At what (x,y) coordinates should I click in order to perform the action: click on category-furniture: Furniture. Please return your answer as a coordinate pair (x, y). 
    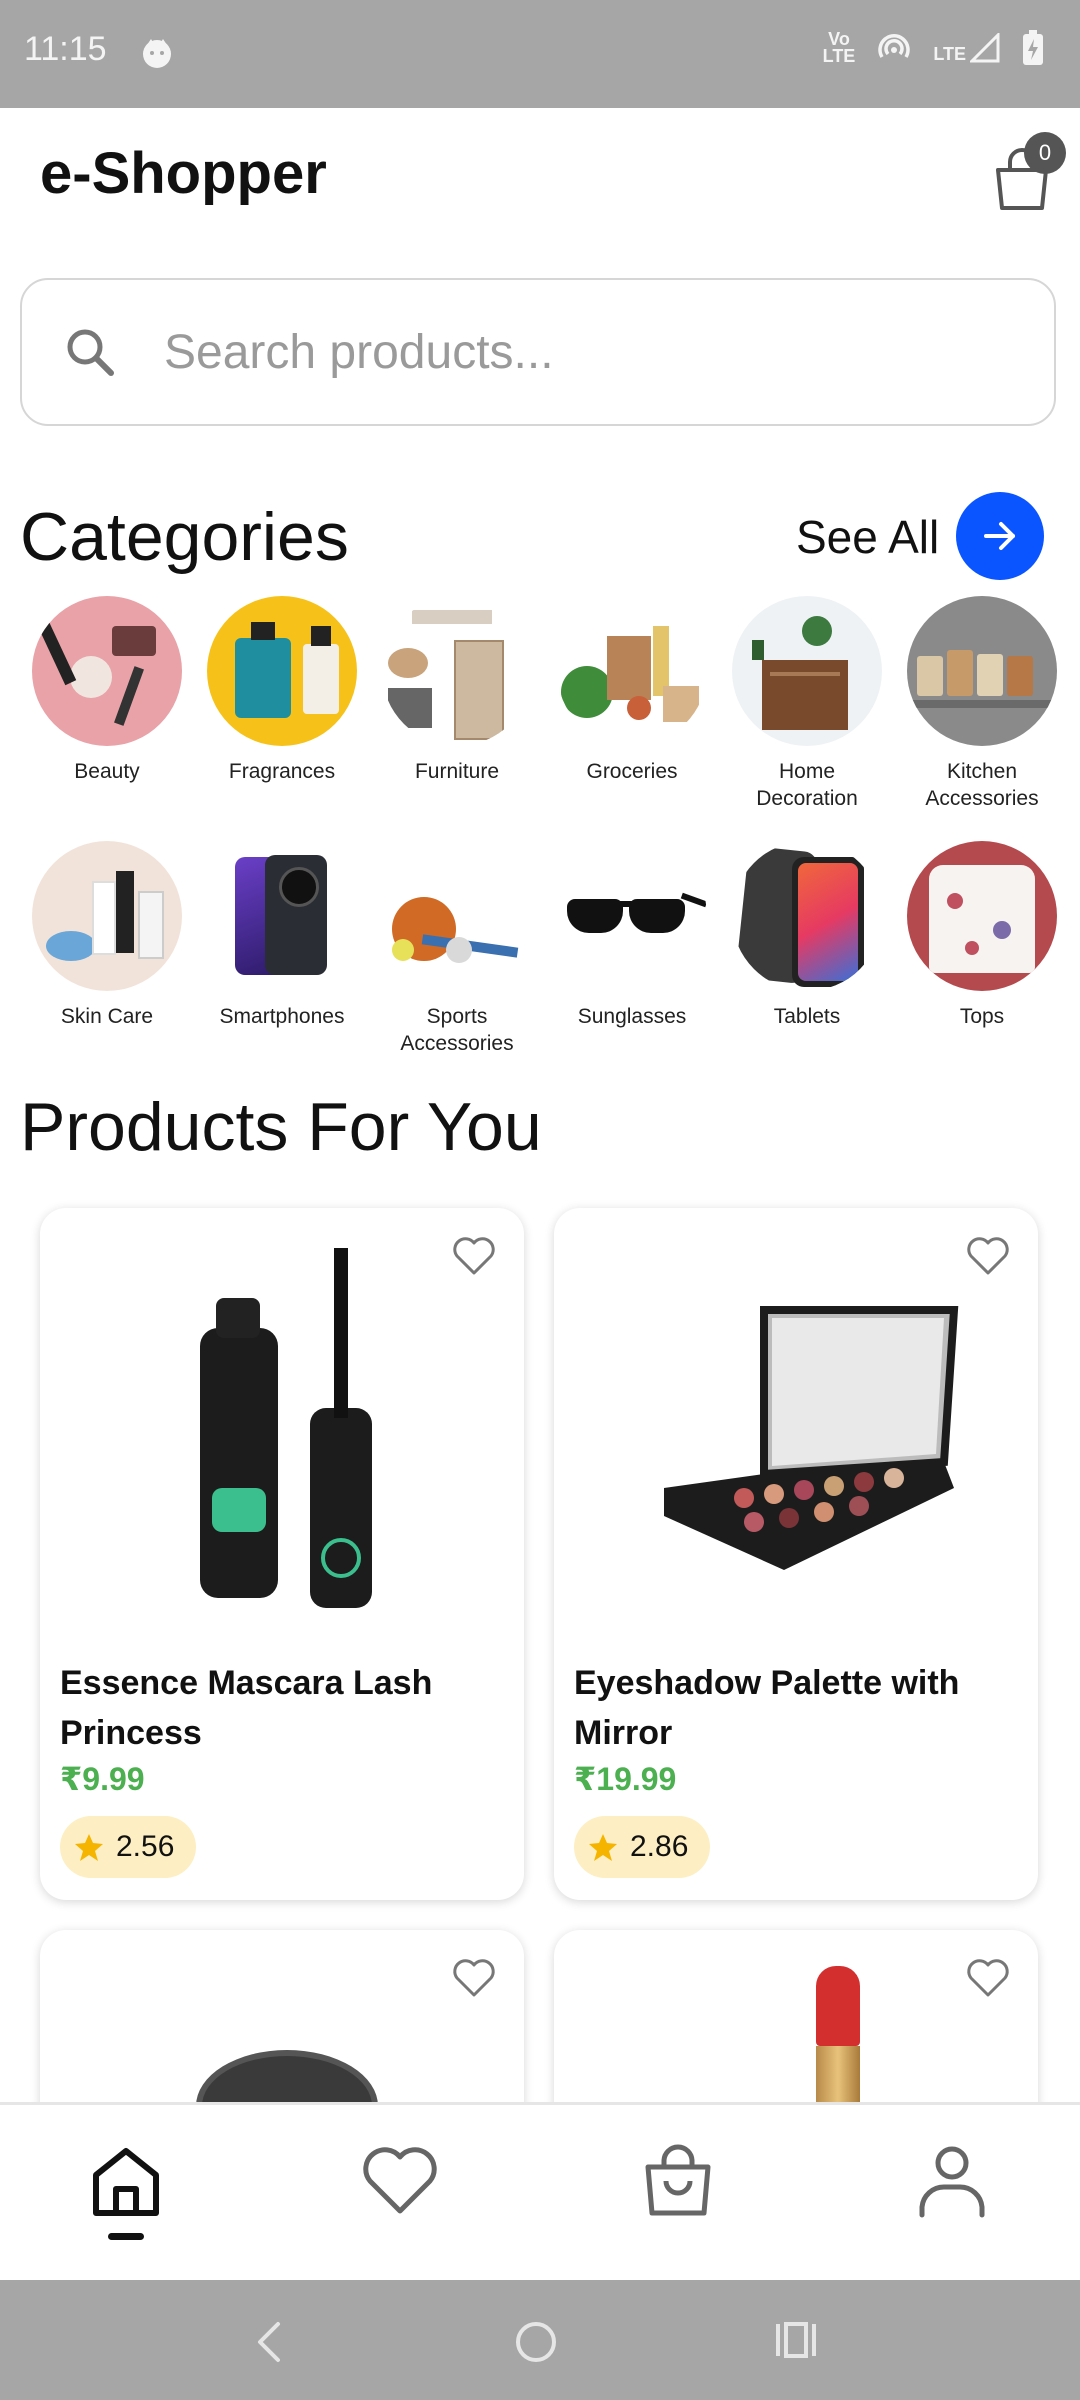
    Looking at the image, I should click on (457, 690).